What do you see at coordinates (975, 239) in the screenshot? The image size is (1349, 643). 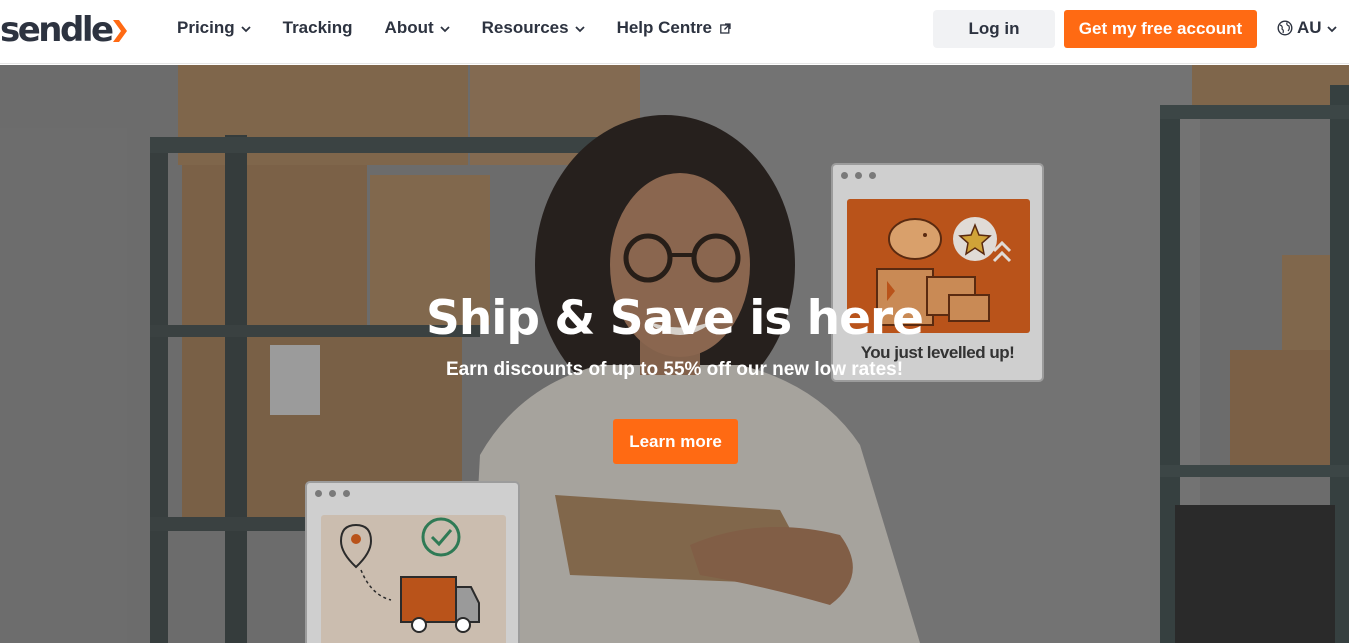 I see `star-badge-icon` at bounding box center [975, 239].